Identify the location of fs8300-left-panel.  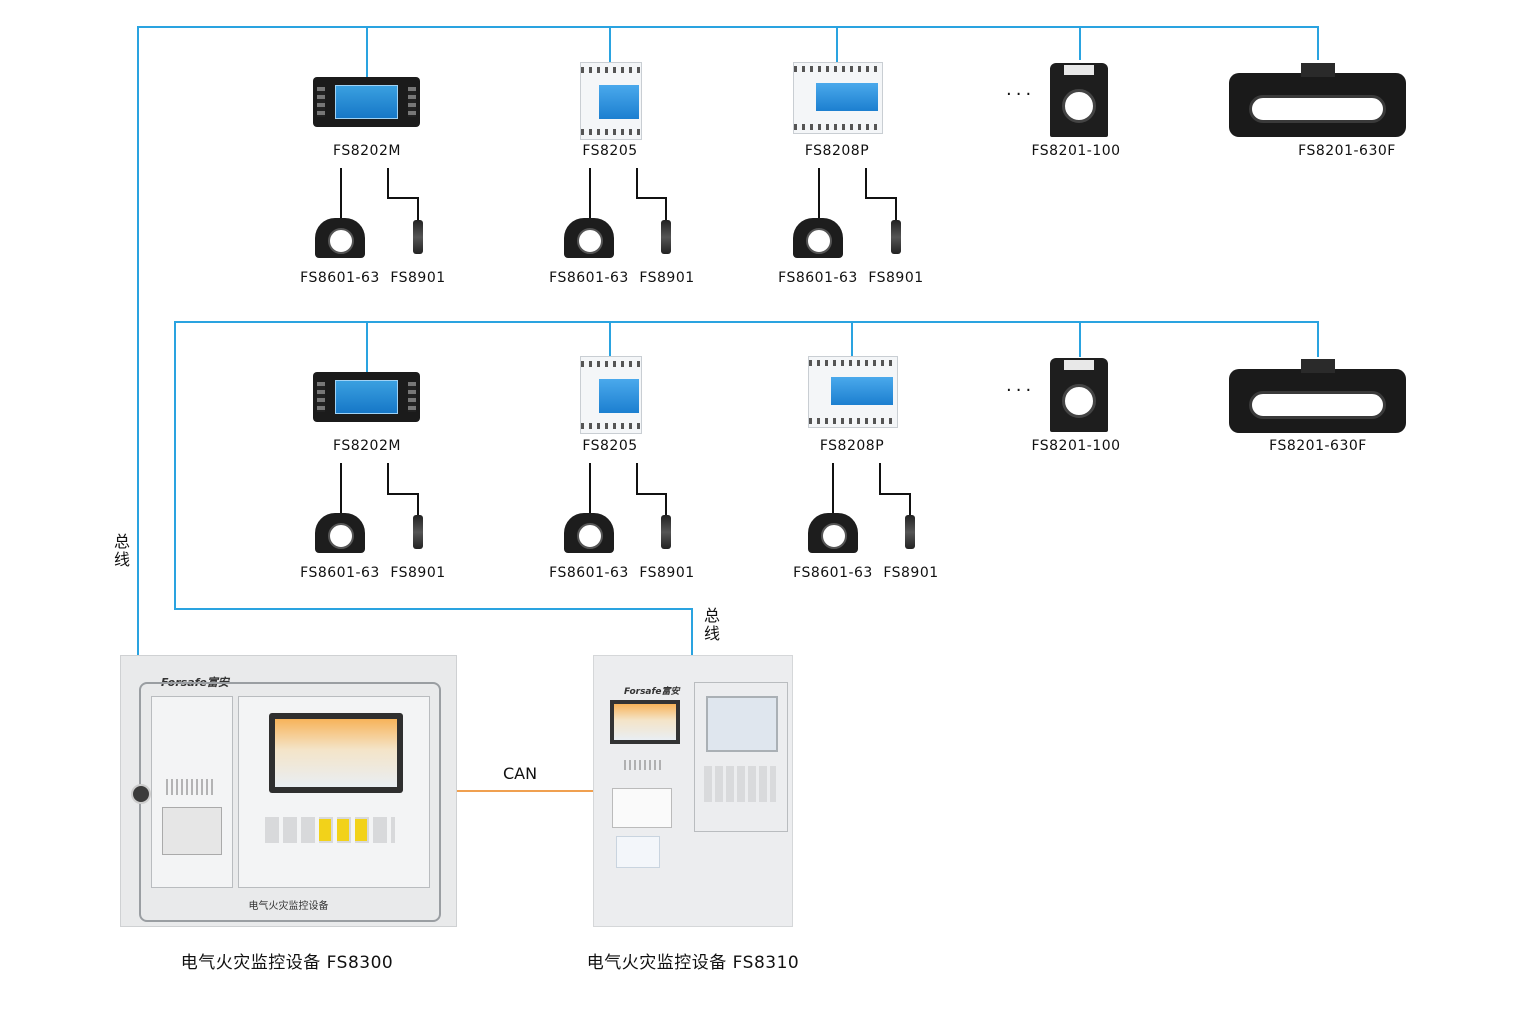
(192, 792).